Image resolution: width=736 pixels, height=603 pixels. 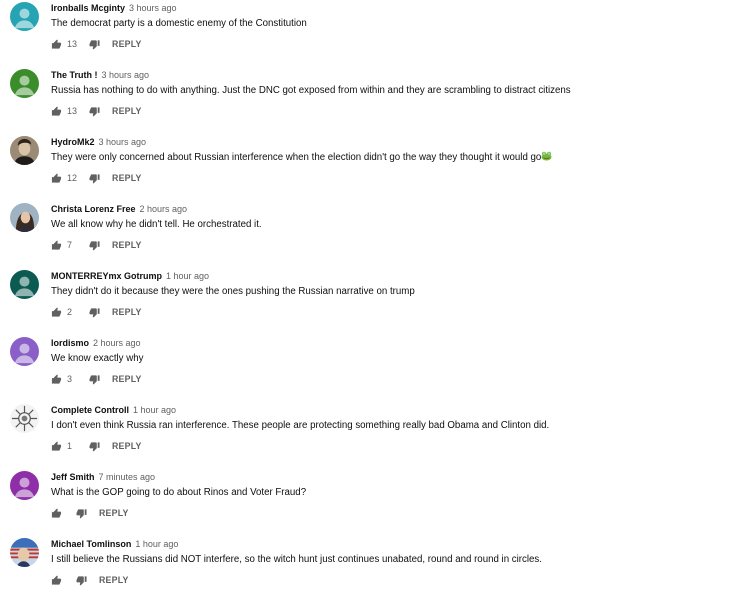 What do you see at coordinates (72, 178) in the screenshot?
I see `like-count: 12` at bounding box center [72, 178].